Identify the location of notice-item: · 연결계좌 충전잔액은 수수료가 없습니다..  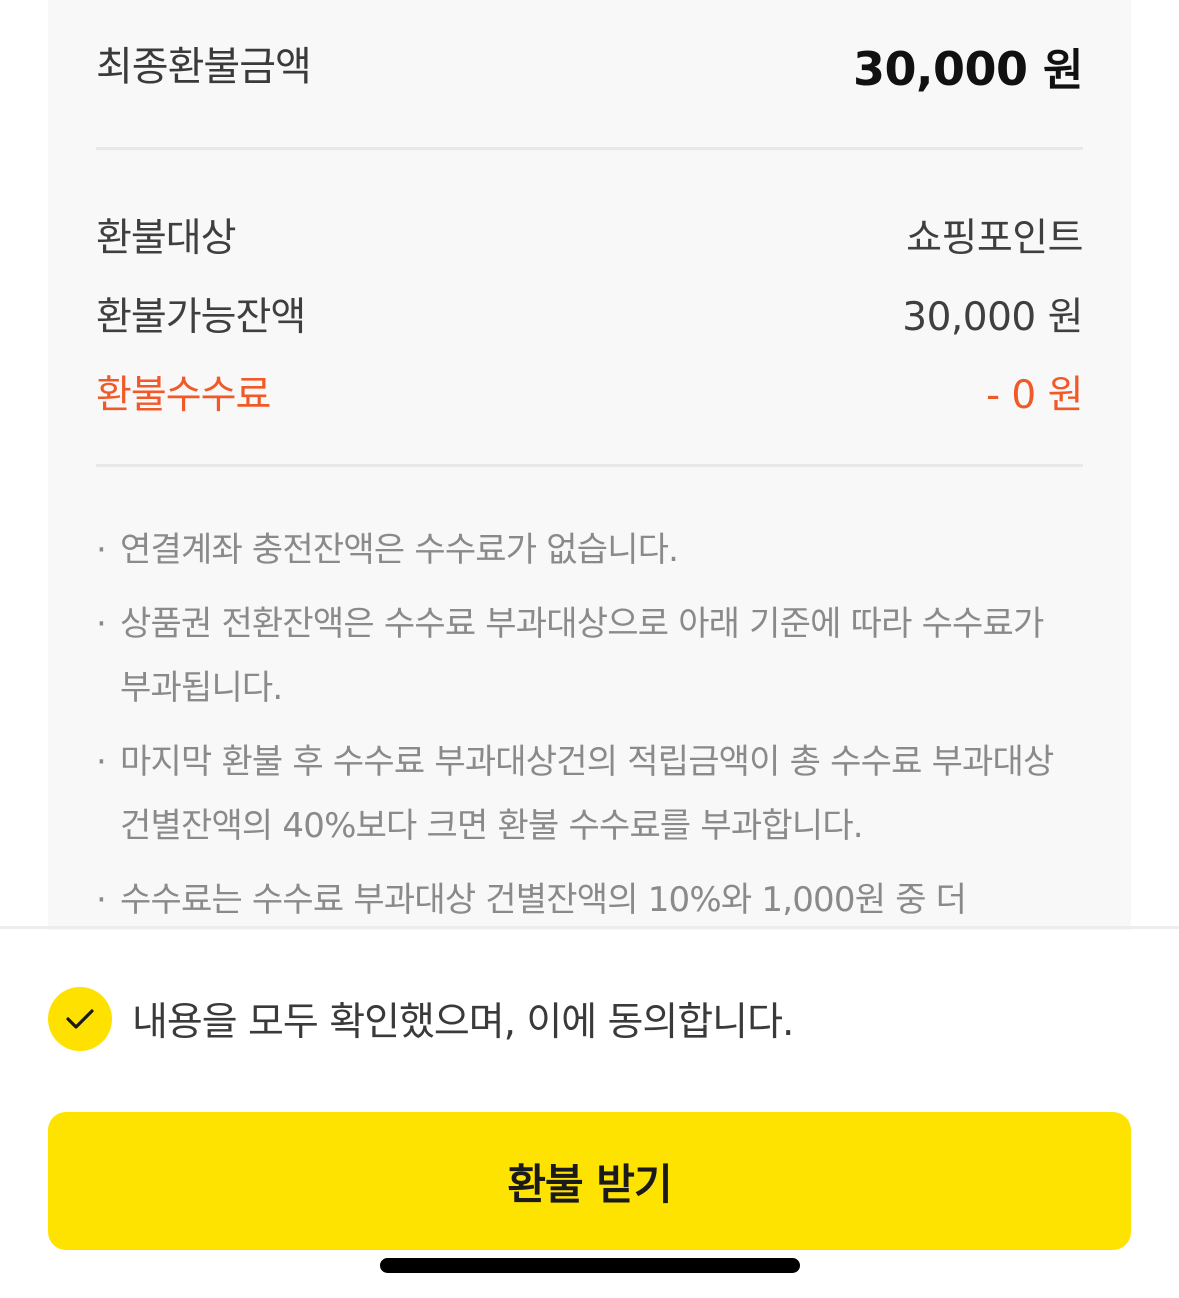
(589, 550).